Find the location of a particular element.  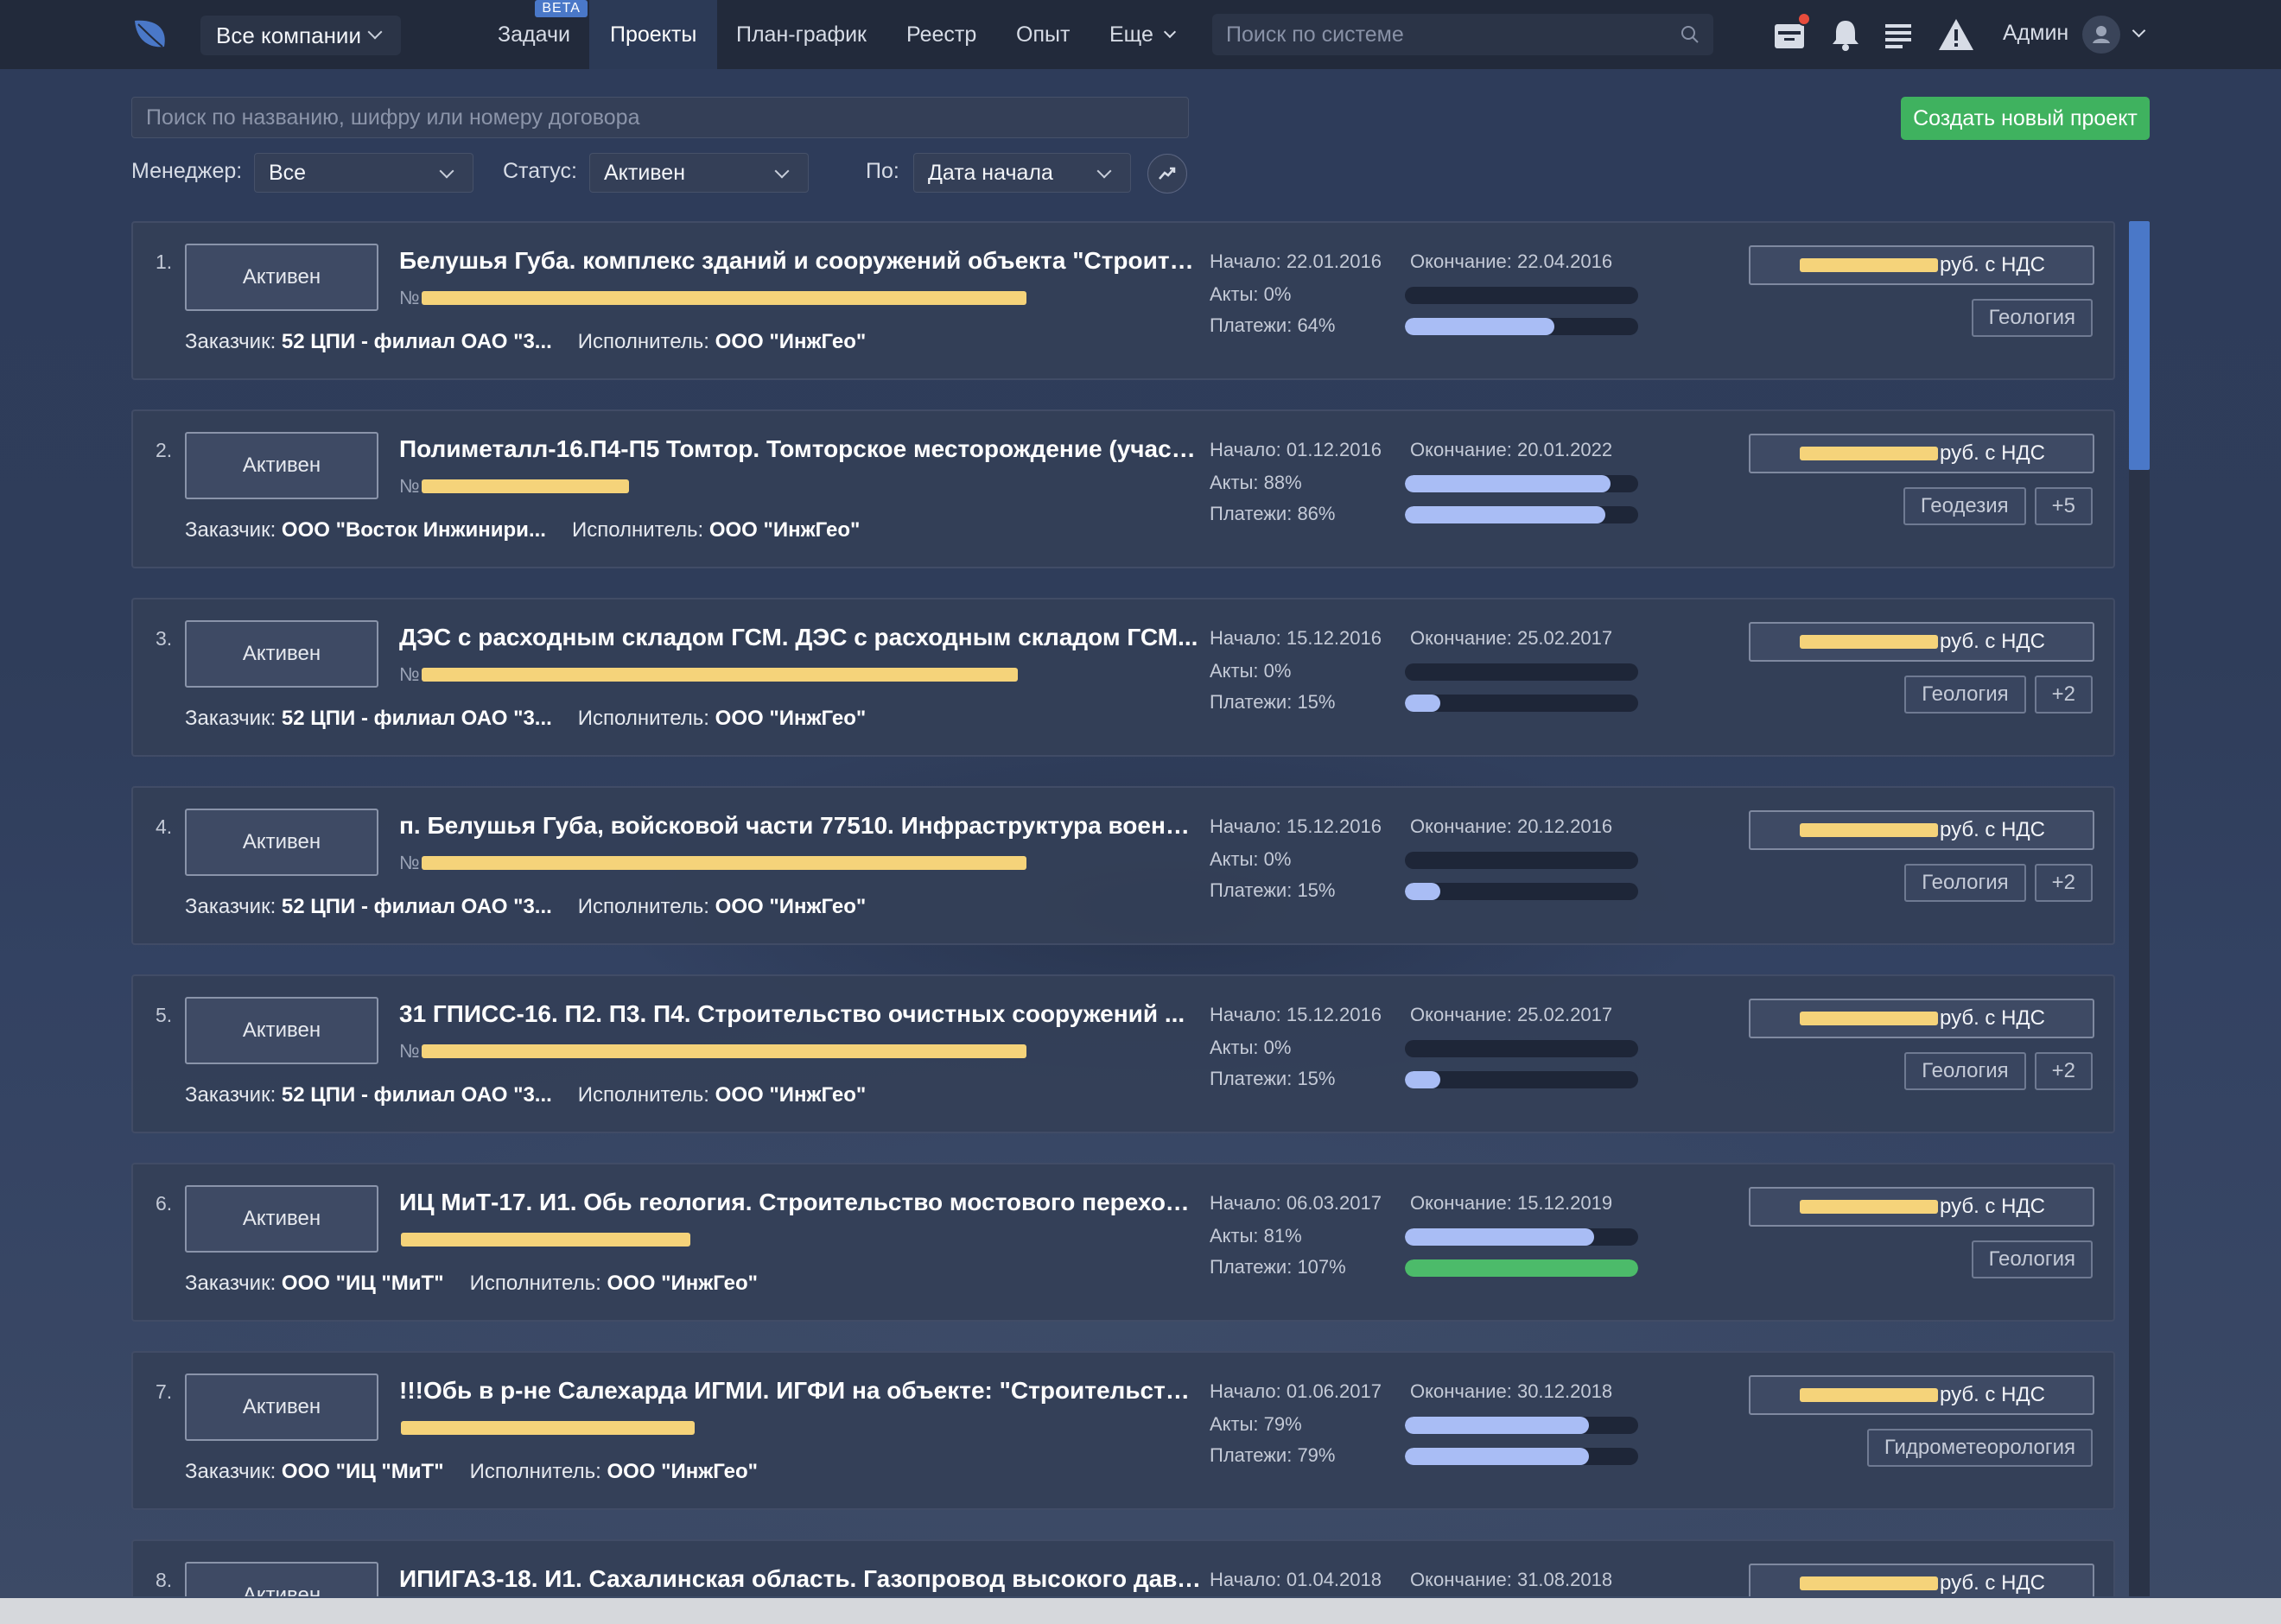

nav-experience: Опыт is located at coordinates (1042, 34).